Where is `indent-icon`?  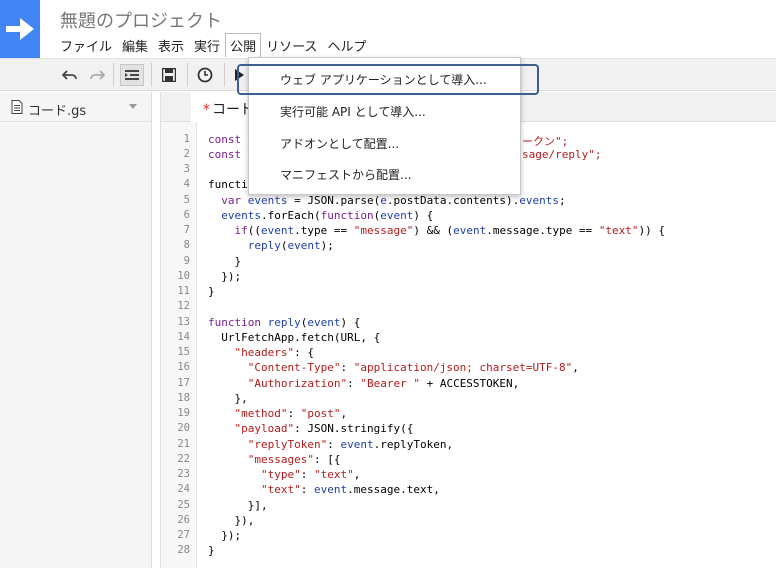
indent-icon is located at coordinates (132, 75).